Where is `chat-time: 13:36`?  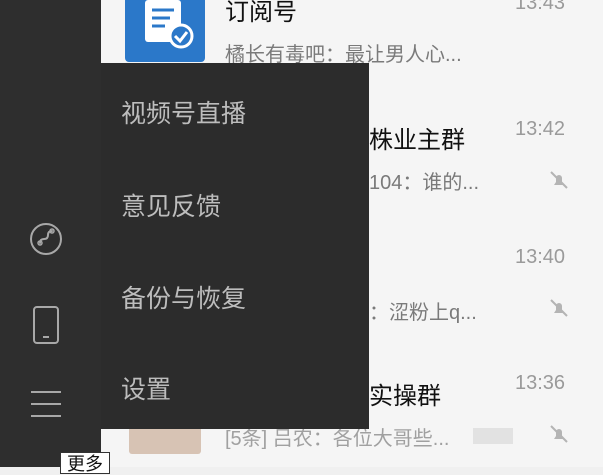
chat-time: 13:36 is located at coordinates (540, 383).